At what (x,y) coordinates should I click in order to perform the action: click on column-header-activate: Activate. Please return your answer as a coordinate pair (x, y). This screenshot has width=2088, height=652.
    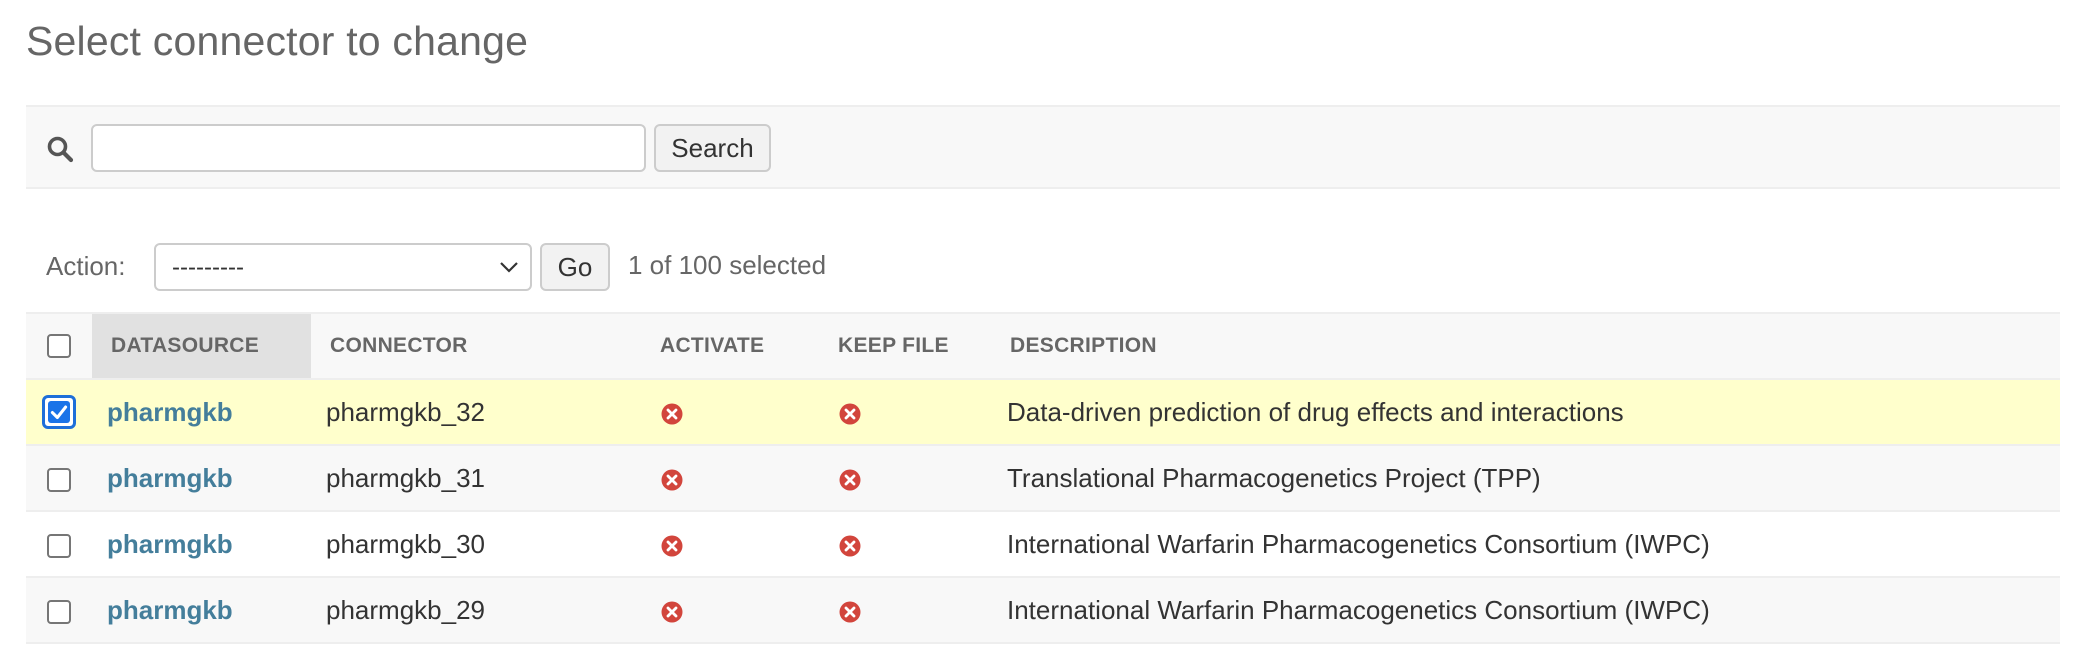
    Looking at the image, I should click on (737, 346).